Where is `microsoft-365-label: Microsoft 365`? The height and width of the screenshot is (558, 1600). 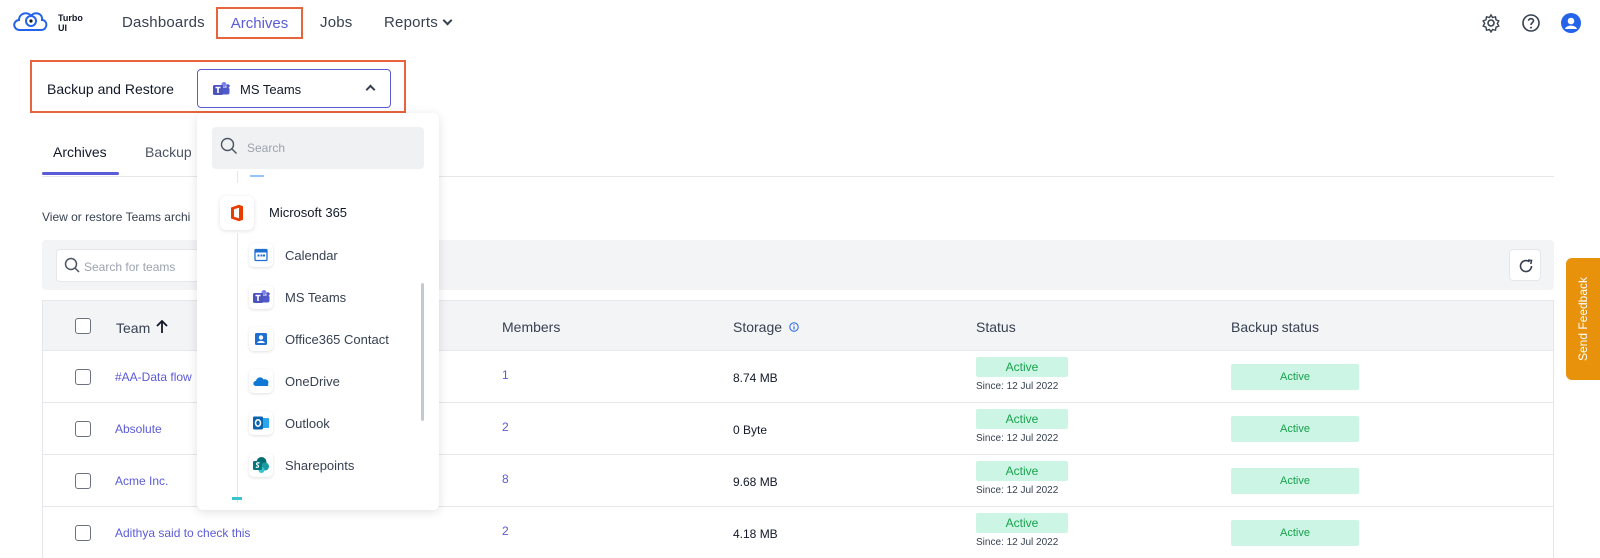
microsoft-365-label: Microsoft 365 is located at coordinates (308, 212).